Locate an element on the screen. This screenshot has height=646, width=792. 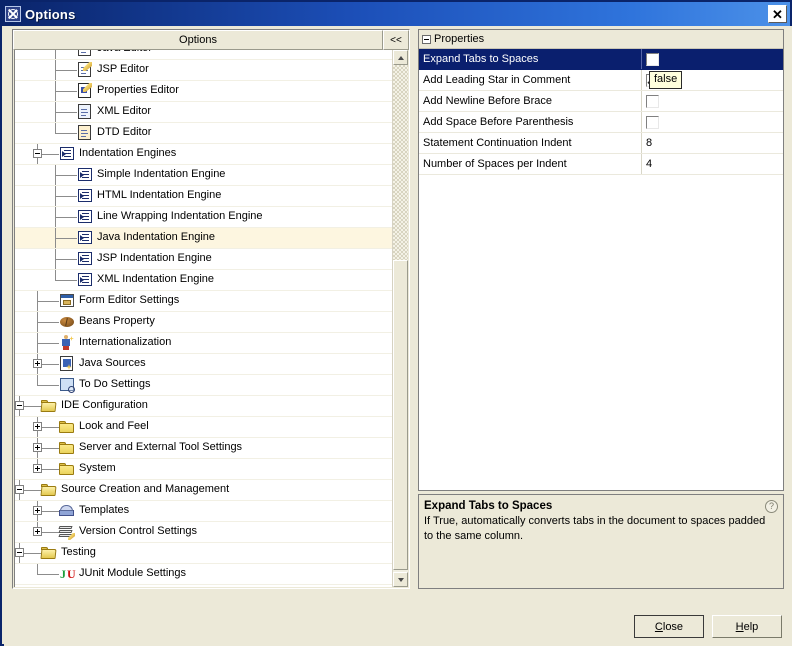
tree-item-label: Form Editor Settings is located at coordinates (129, 300).